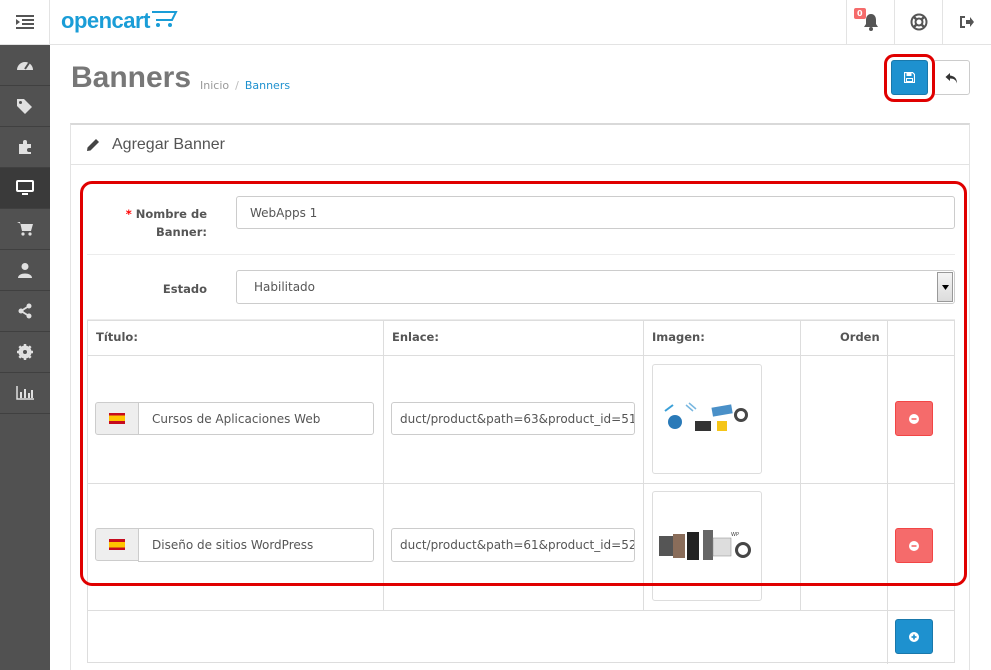 Image resolution: width=991 pixels, height=670 pixels. What do you see at coordinates (214, 85) in the screenshot?
I see `breadcrumb-home-link: Inicio` at bounding box center [214, 85].